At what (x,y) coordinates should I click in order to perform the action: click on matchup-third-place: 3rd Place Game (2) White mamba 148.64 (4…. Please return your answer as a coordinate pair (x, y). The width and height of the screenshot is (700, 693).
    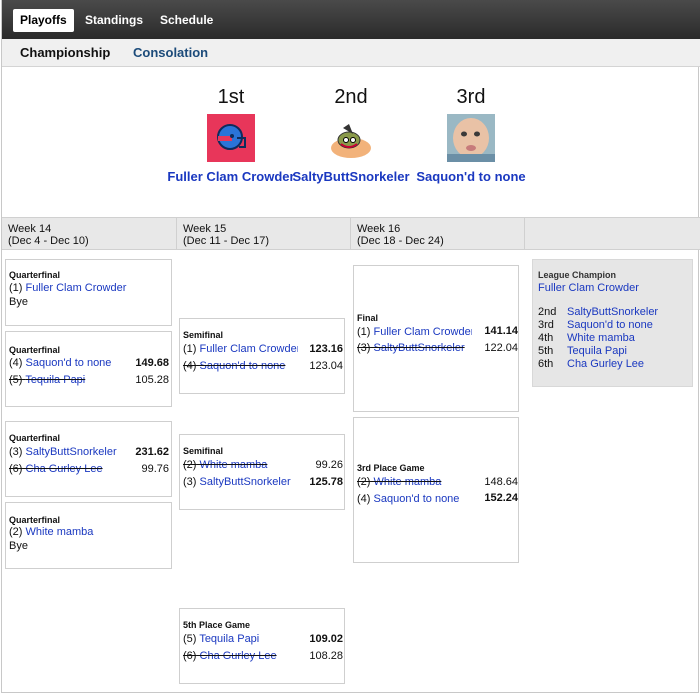
    Looking at the image, I should click on (436, 490).